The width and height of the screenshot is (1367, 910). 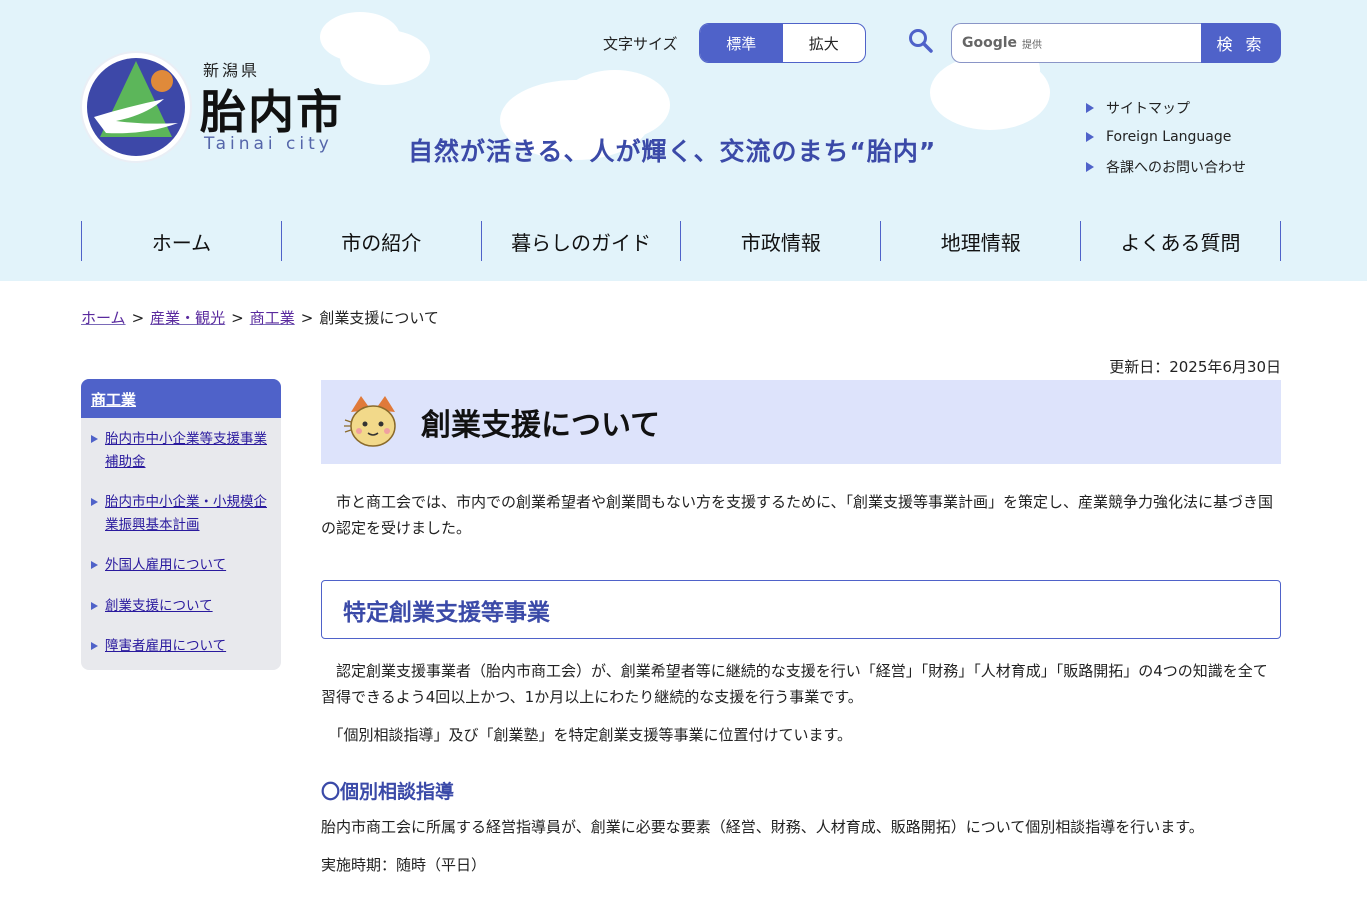 What do you see at coordinates (379, 318) in the screenshot?
I see `breadcrumb-current: 創業支援について` at bounding box center [379, 318].